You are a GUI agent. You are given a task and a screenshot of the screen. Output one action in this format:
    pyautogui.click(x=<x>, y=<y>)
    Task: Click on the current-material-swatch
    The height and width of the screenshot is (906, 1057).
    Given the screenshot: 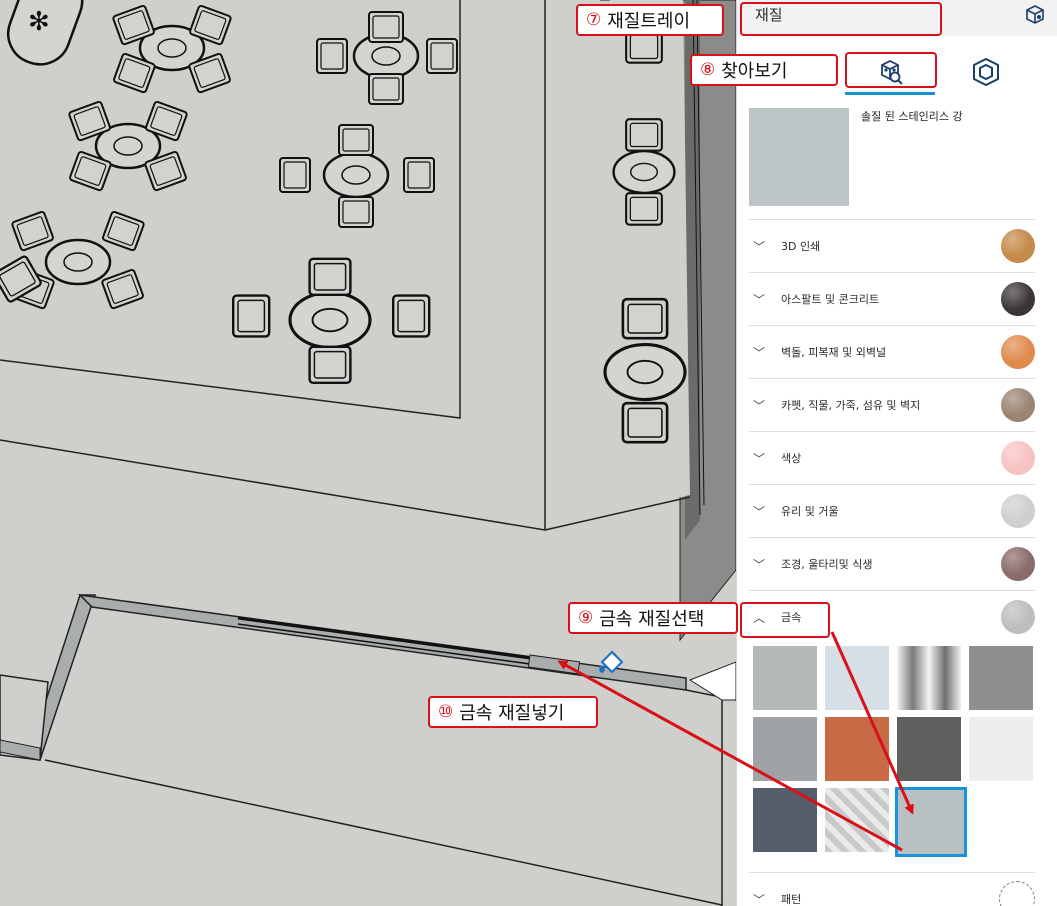 What is the action you would take?
    pyautogui.click(x=799, y=157)
    